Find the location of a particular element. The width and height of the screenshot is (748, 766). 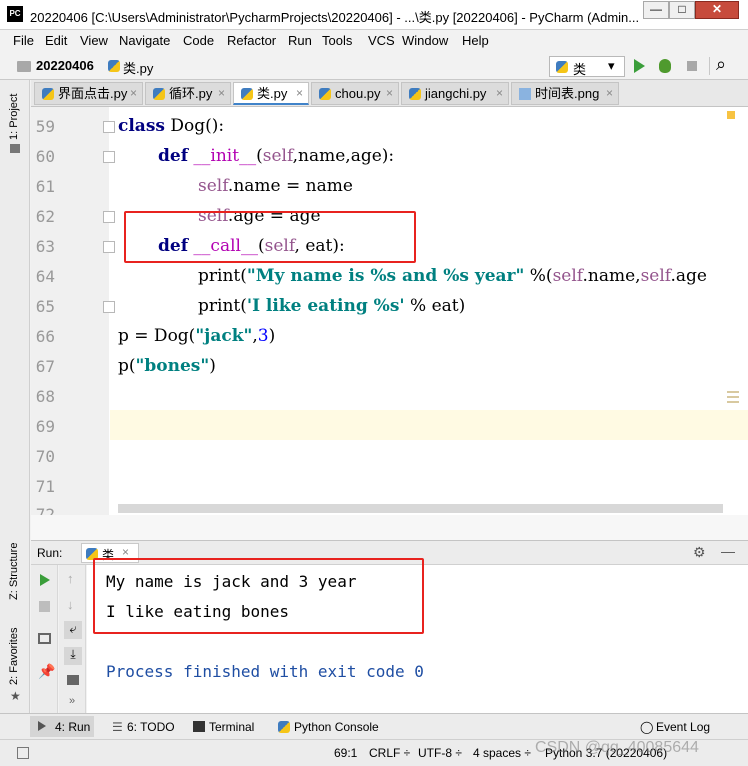

soft-wrap-icon: ⤶ is located at coordinates (73, 630).